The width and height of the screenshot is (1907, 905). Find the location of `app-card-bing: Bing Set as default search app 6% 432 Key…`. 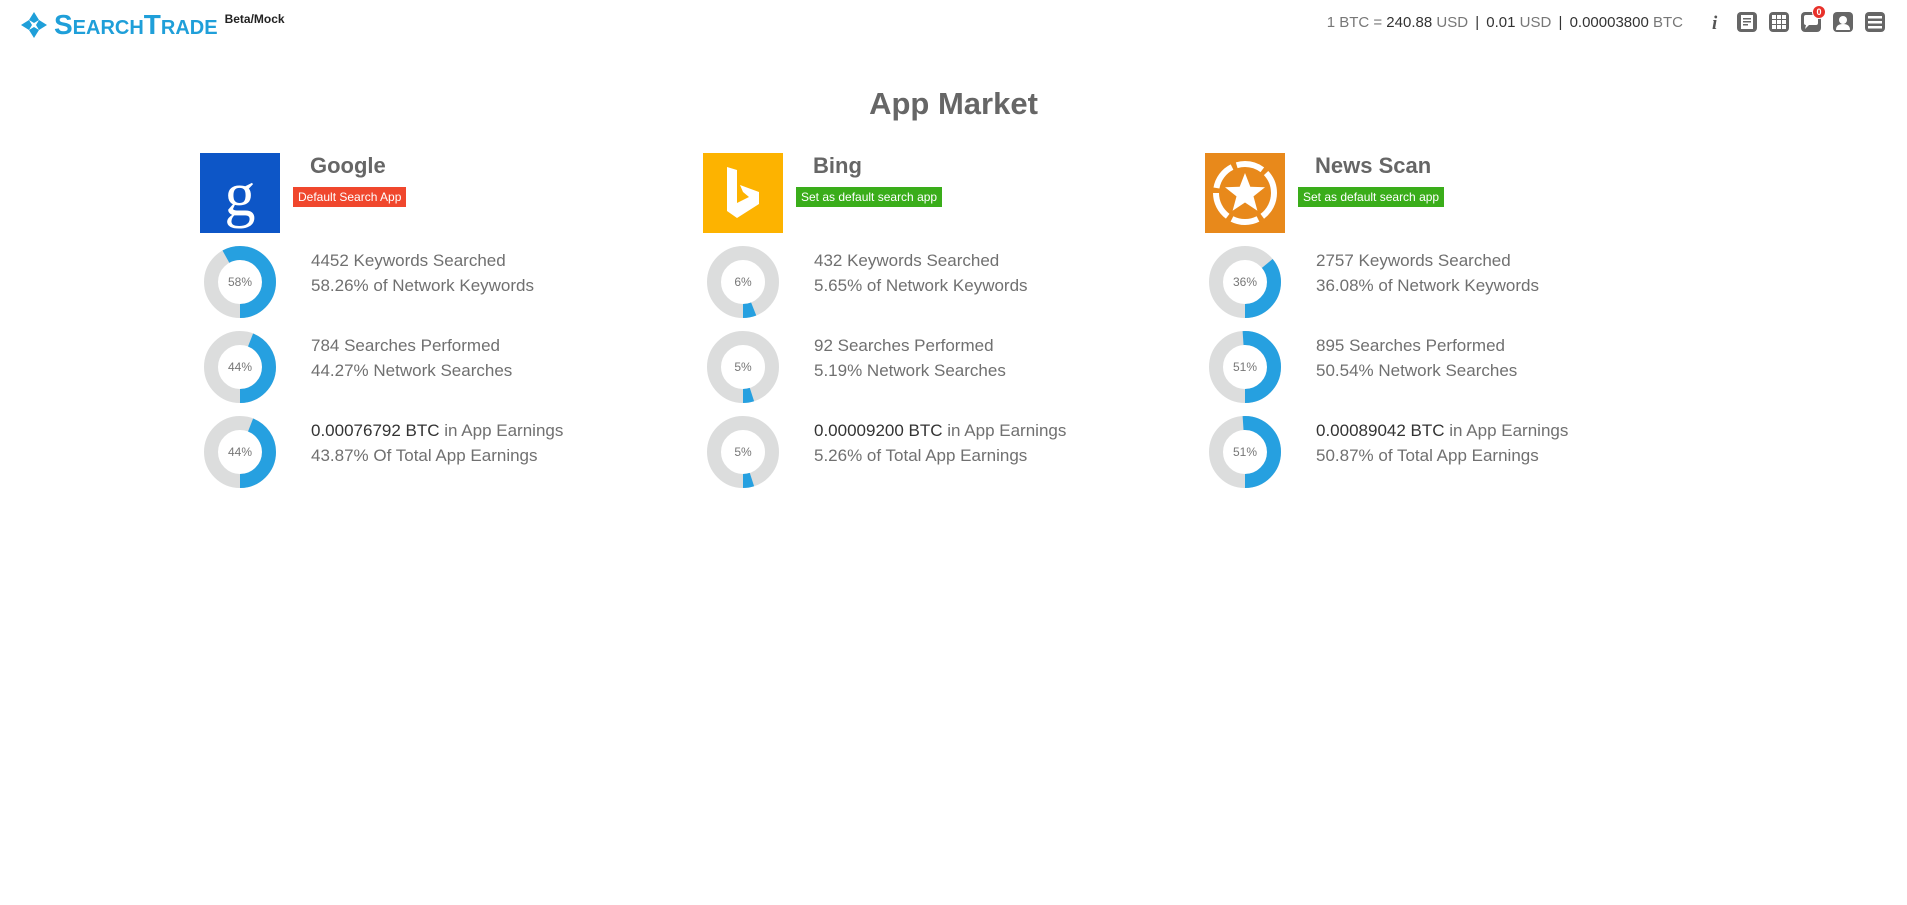

app-card-bing: Bing Set as default search app 6% 432 Key… is located at coordinates (943, 321).